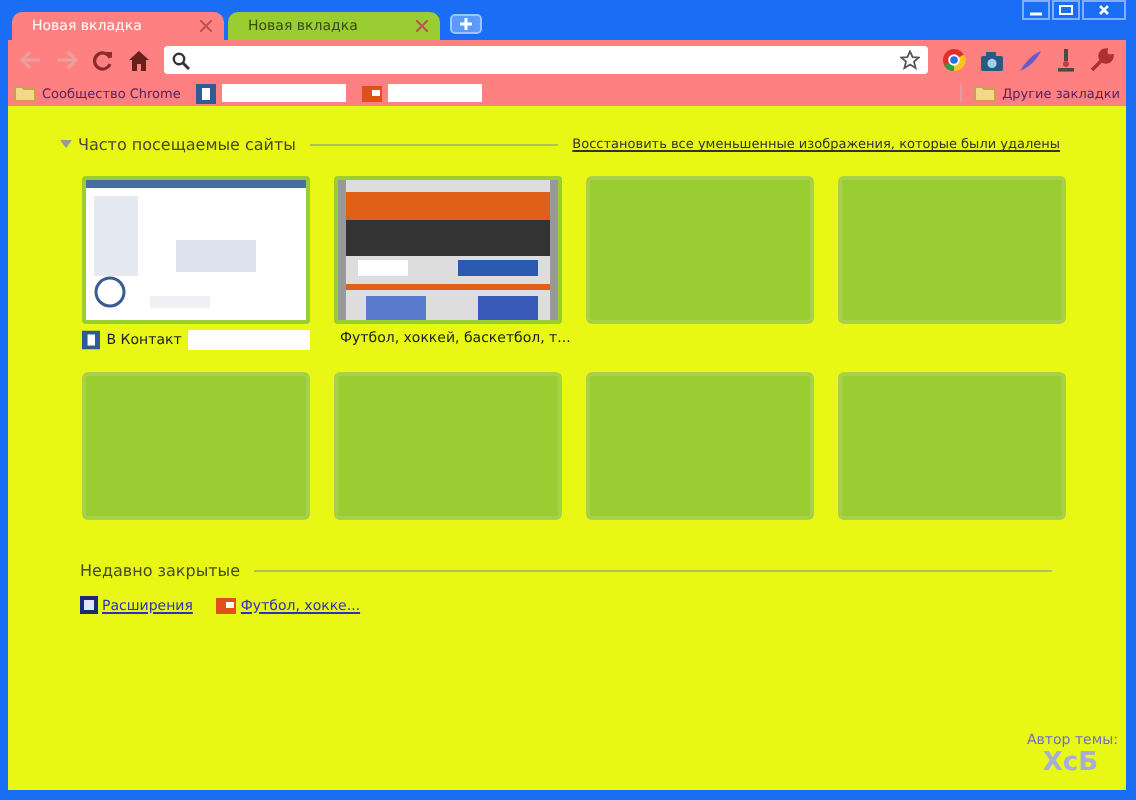 This screenshot has width=1136, height=800. I want to click on star-icon, so click(910, 60).